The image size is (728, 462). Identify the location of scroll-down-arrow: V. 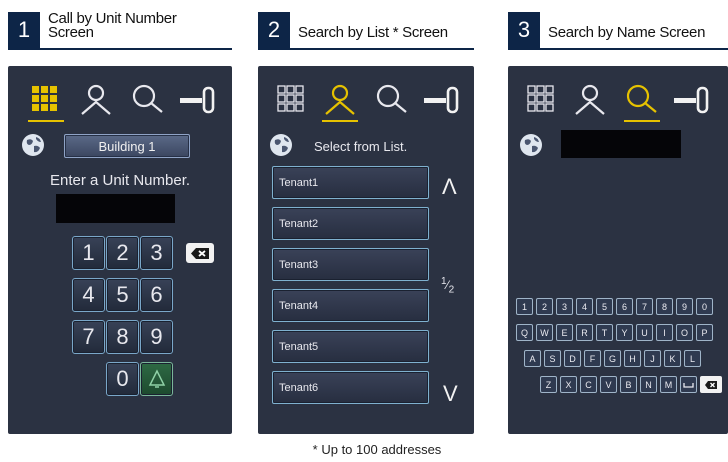
(450, 394).